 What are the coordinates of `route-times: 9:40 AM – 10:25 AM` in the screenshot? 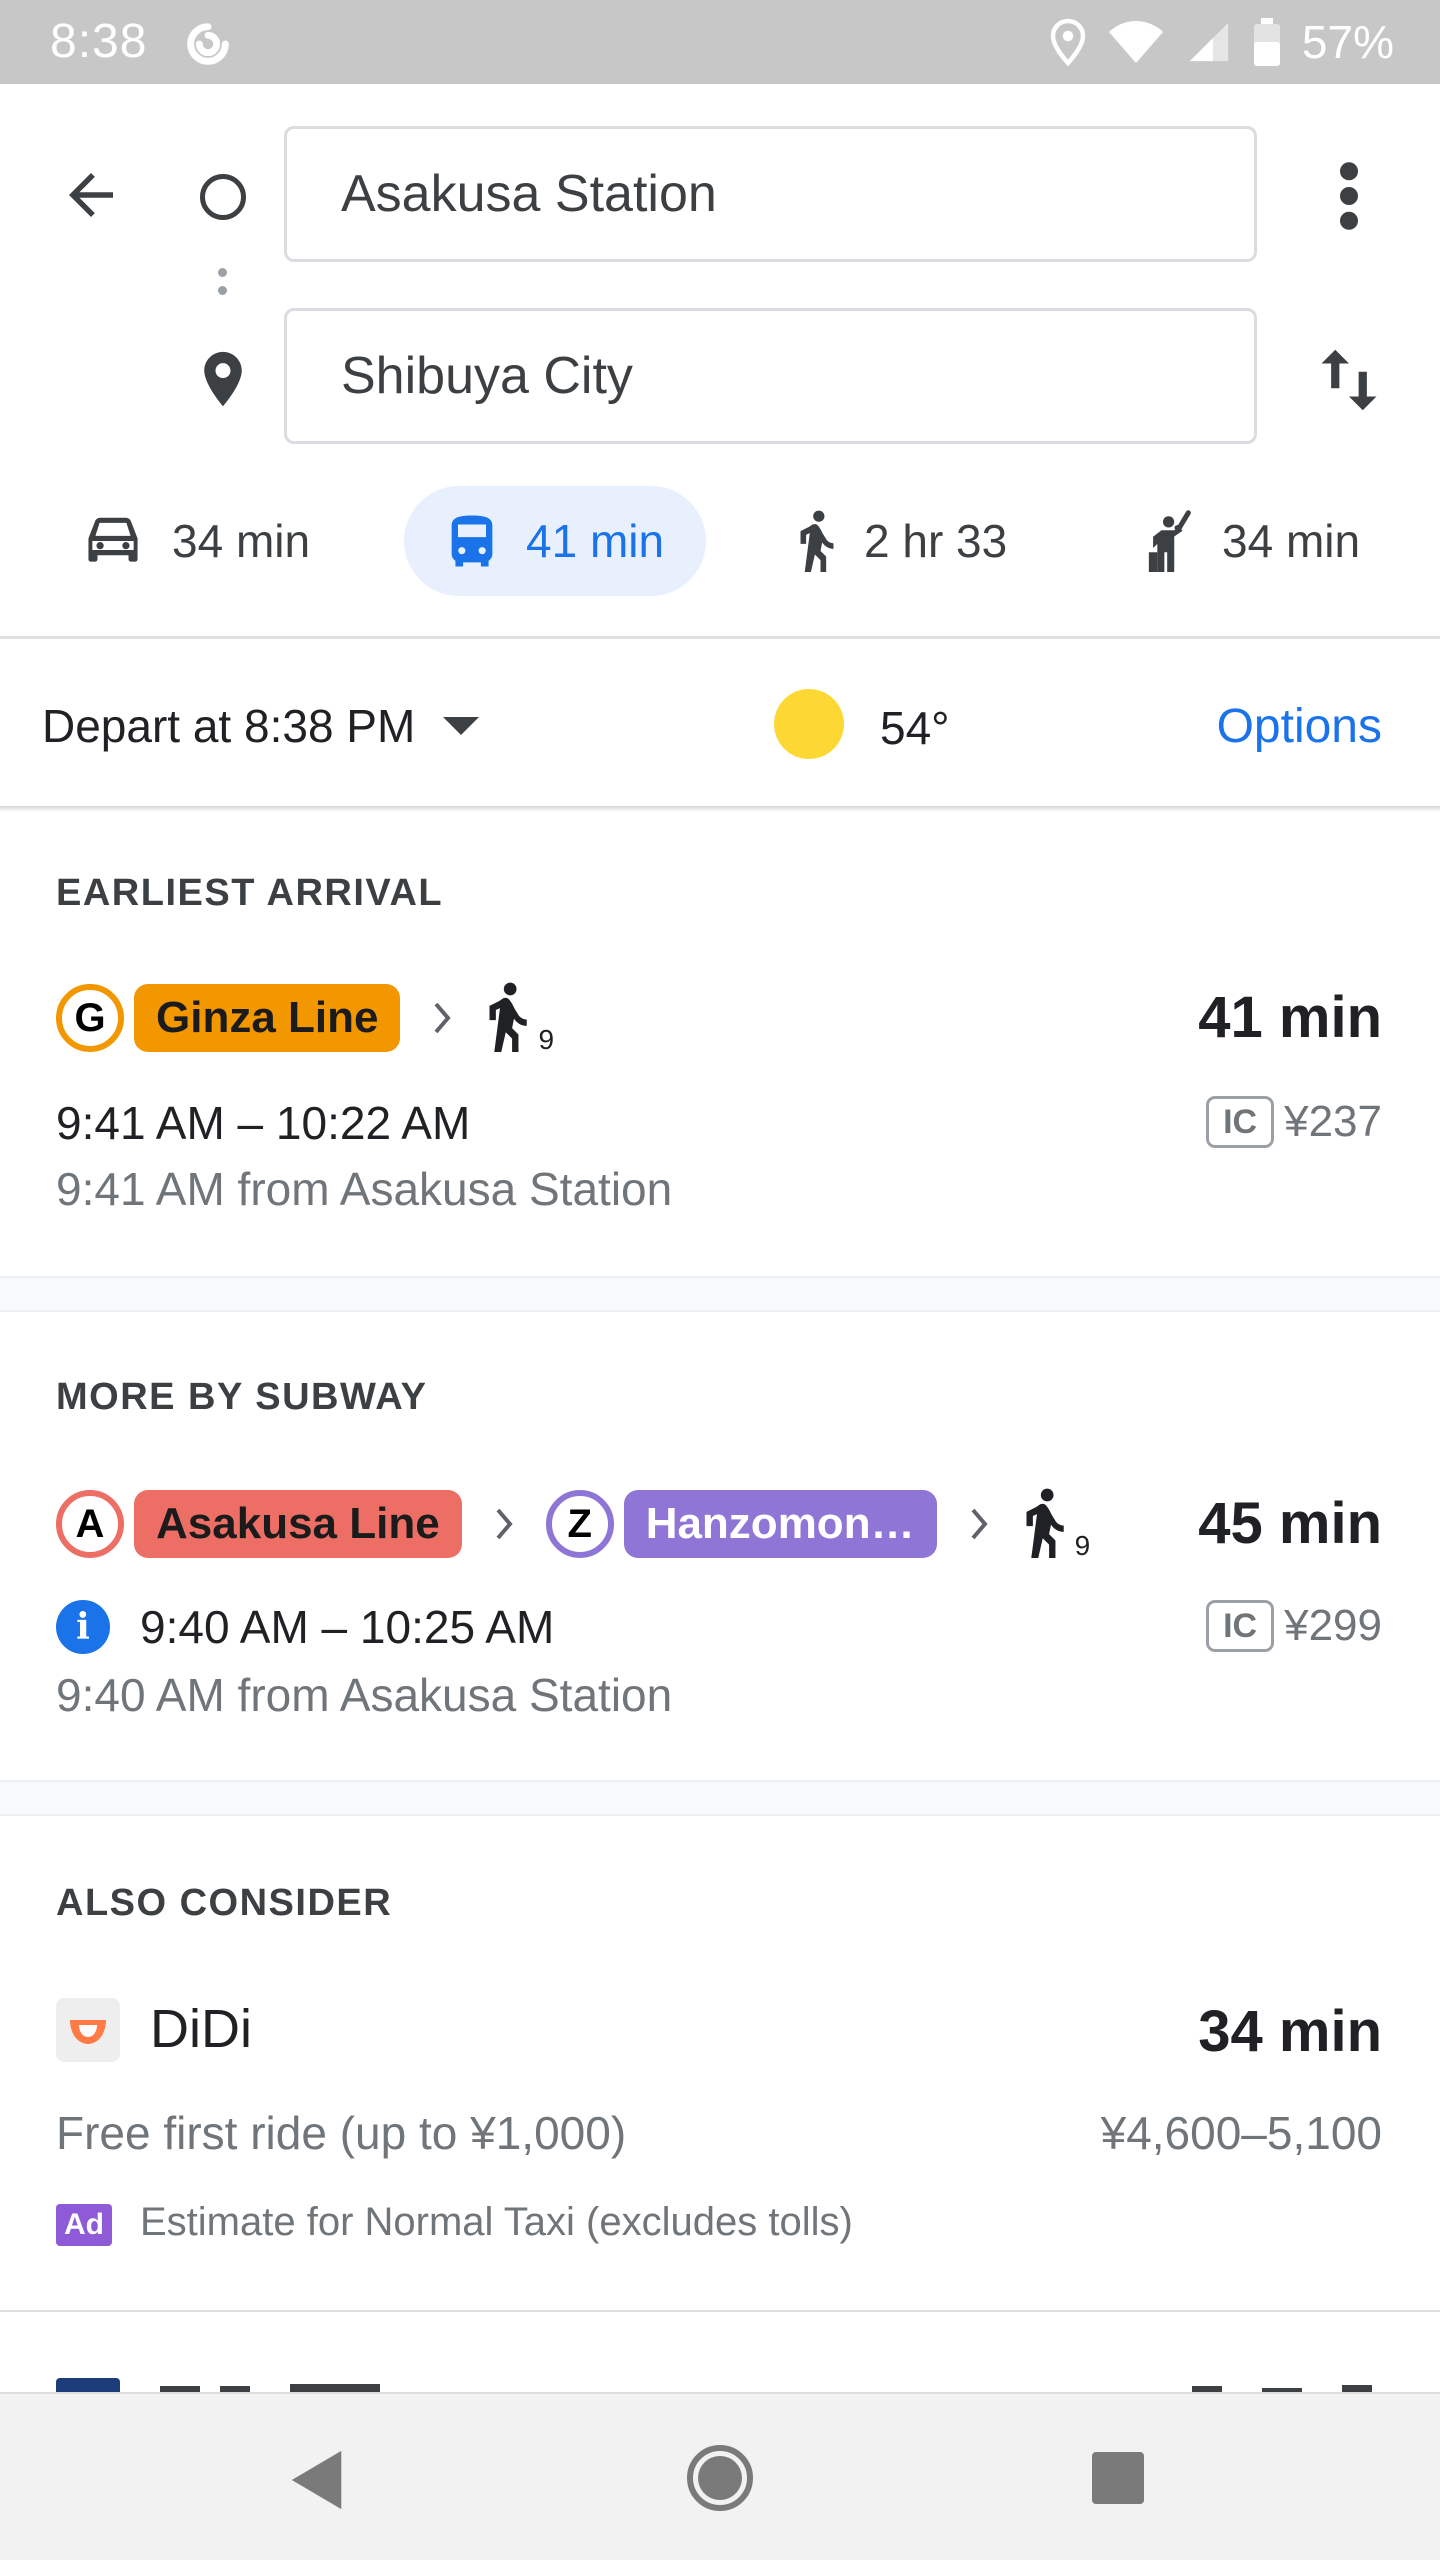 It's located at (347, 1627).